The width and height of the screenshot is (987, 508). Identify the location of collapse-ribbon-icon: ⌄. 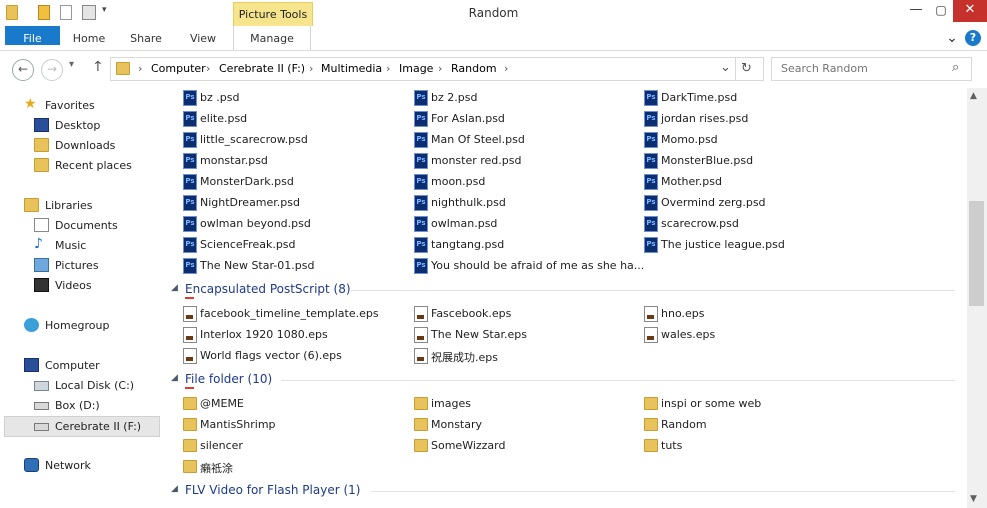
(952, 38).